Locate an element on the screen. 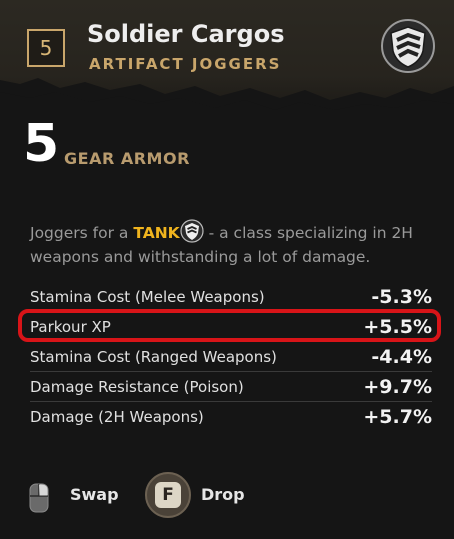 This screenshot has height=539, width=454. action-bar: Swap F Drop is located at coordinates (227, 494).